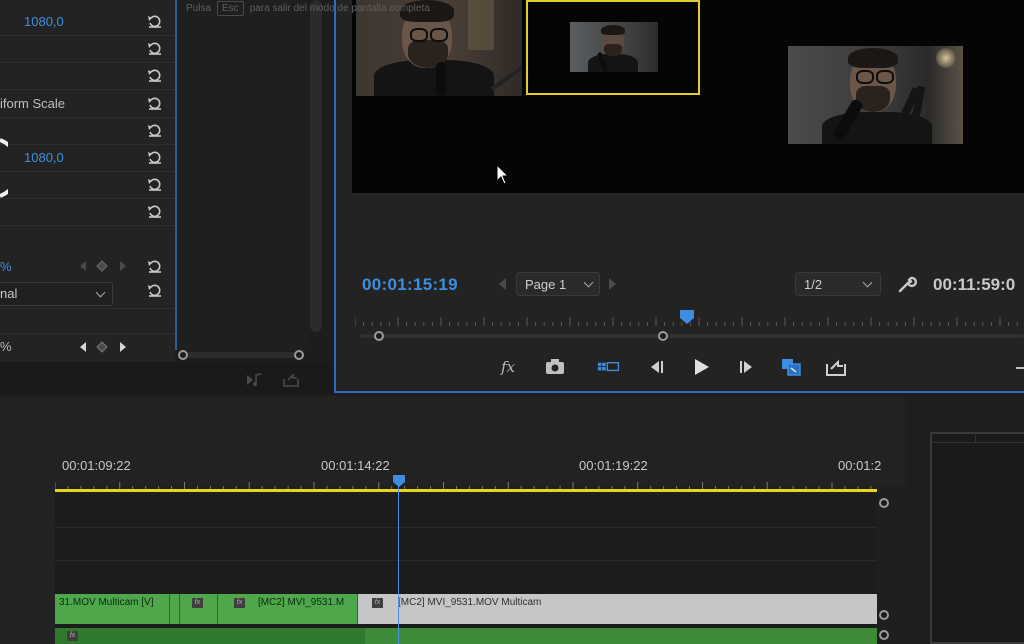  I want to click on clip-label: 31.MOV Multicam [V], so click(106, 602).